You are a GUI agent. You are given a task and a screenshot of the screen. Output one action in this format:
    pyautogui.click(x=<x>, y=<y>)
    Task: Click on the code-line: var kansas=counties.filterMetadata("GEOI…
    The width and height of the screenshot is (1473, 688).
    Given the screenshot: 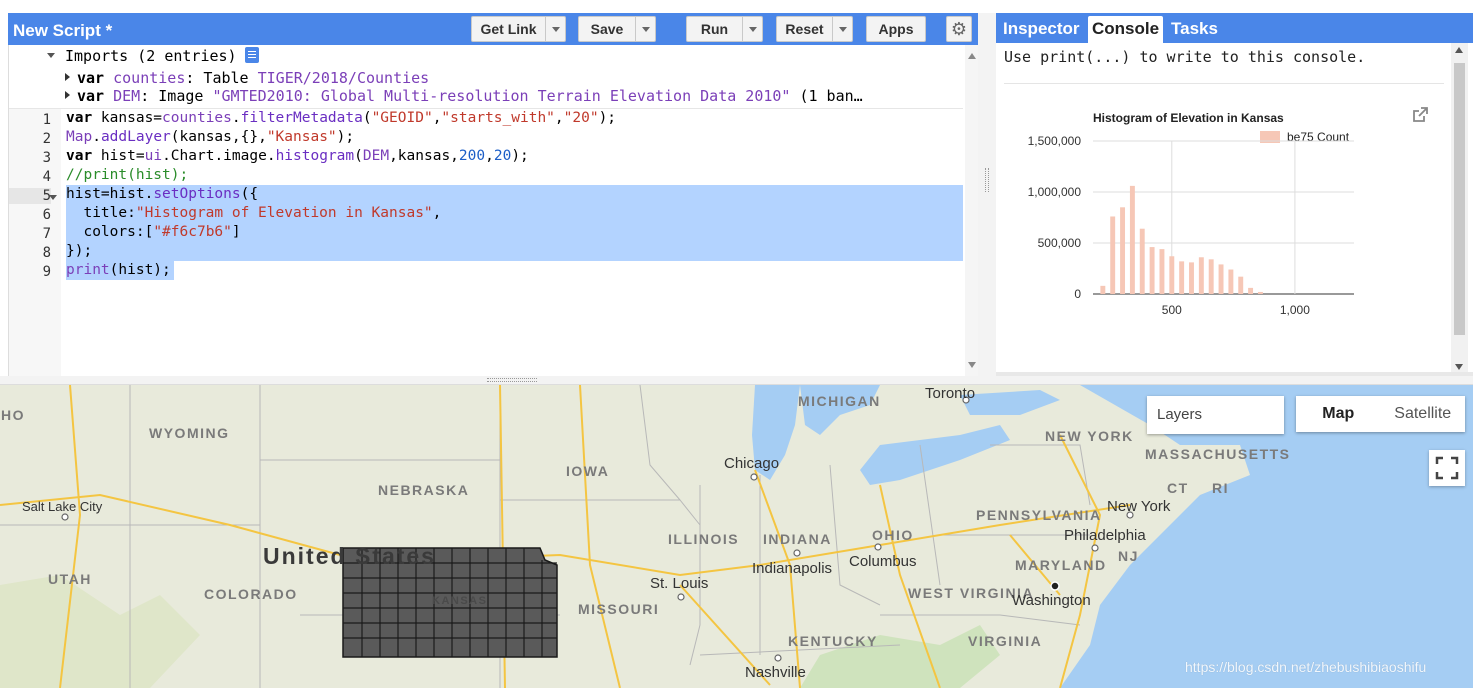 What is the action you would take?
    pyautogui.click(x=341, y=118)
    